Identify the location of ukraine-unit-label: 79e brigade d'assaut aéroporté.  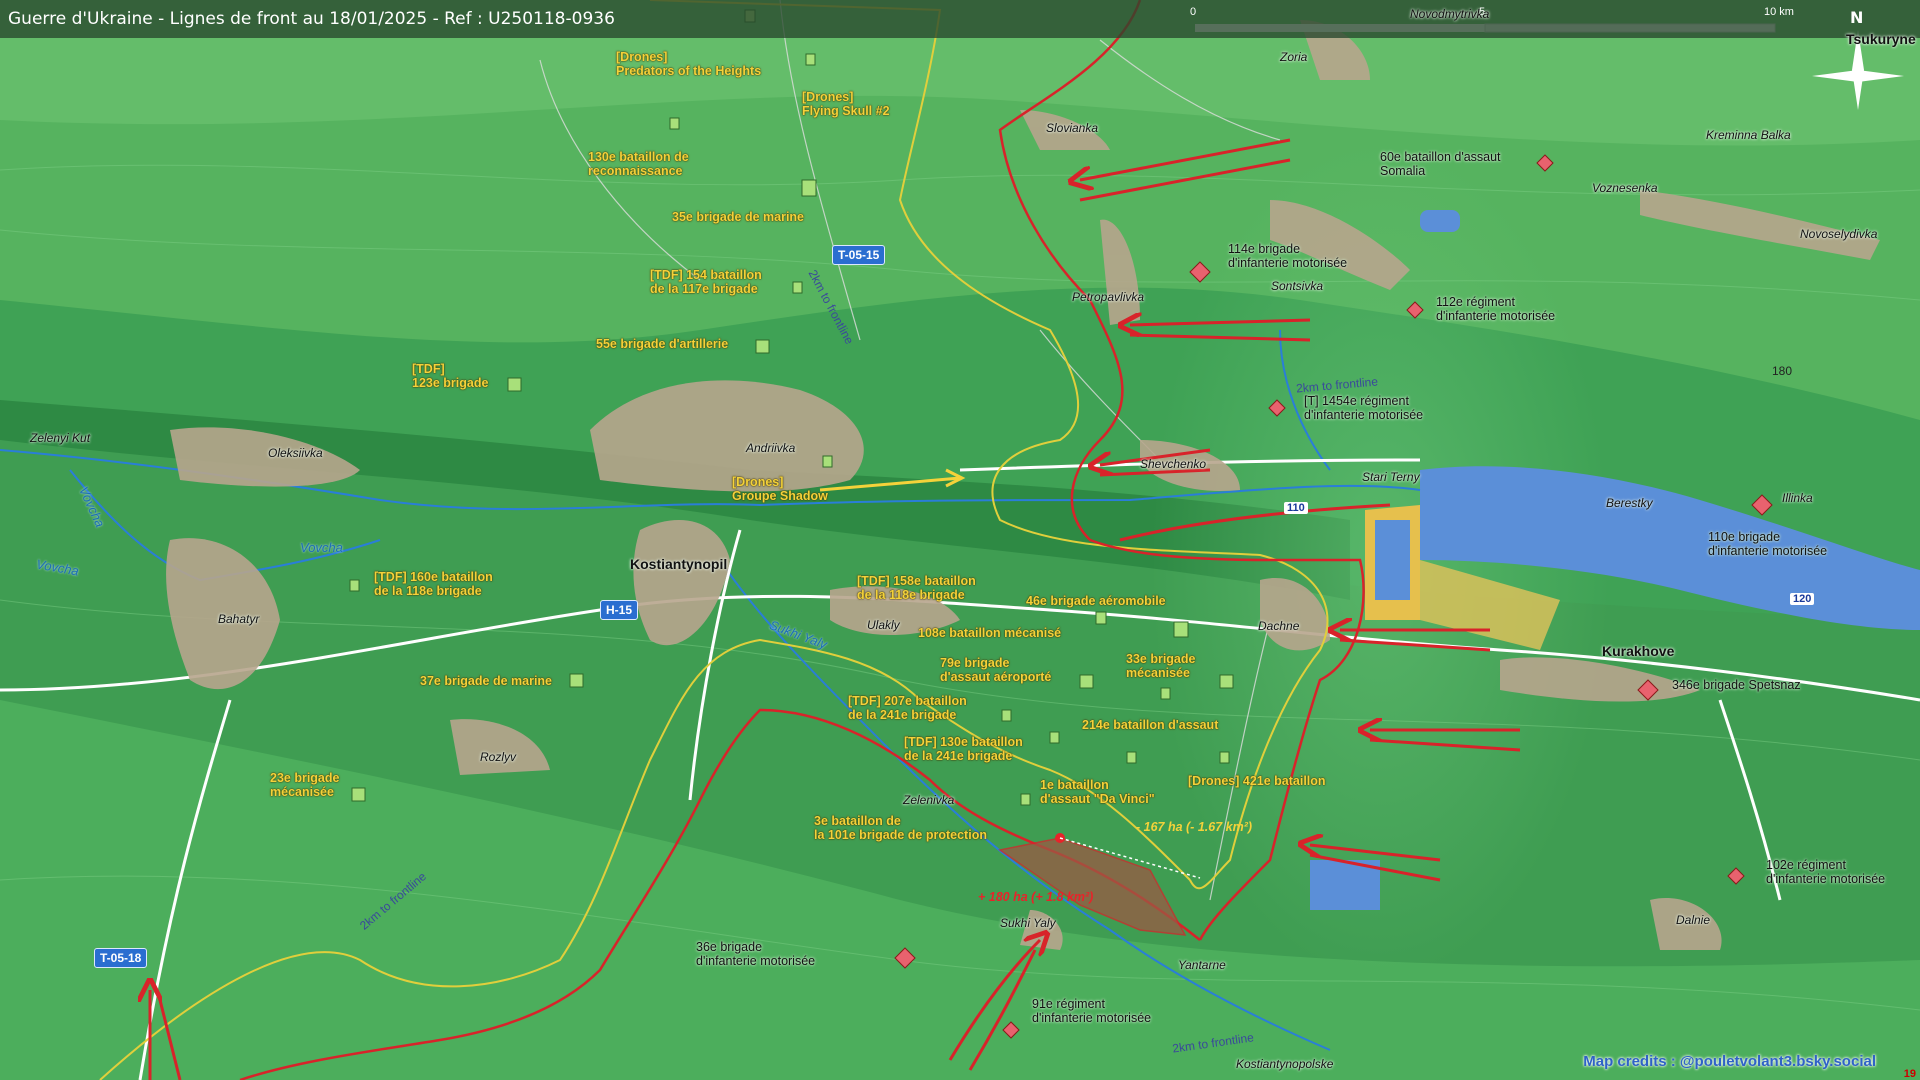
(996, 670).